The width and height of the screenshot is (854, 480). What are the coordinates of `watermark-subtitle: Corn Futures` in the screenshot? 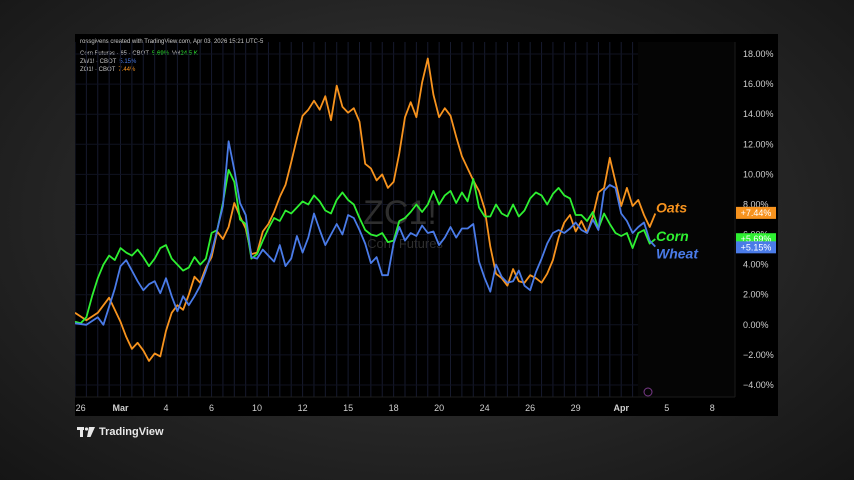 It's located at (405, 243).